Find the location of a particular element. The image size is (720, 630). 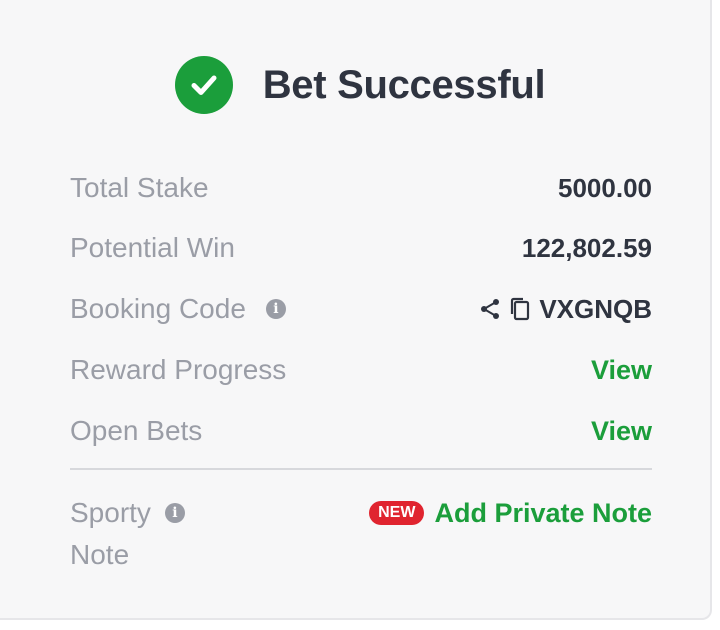

open-bets-view-link: View is located at coordinates (621, 431).